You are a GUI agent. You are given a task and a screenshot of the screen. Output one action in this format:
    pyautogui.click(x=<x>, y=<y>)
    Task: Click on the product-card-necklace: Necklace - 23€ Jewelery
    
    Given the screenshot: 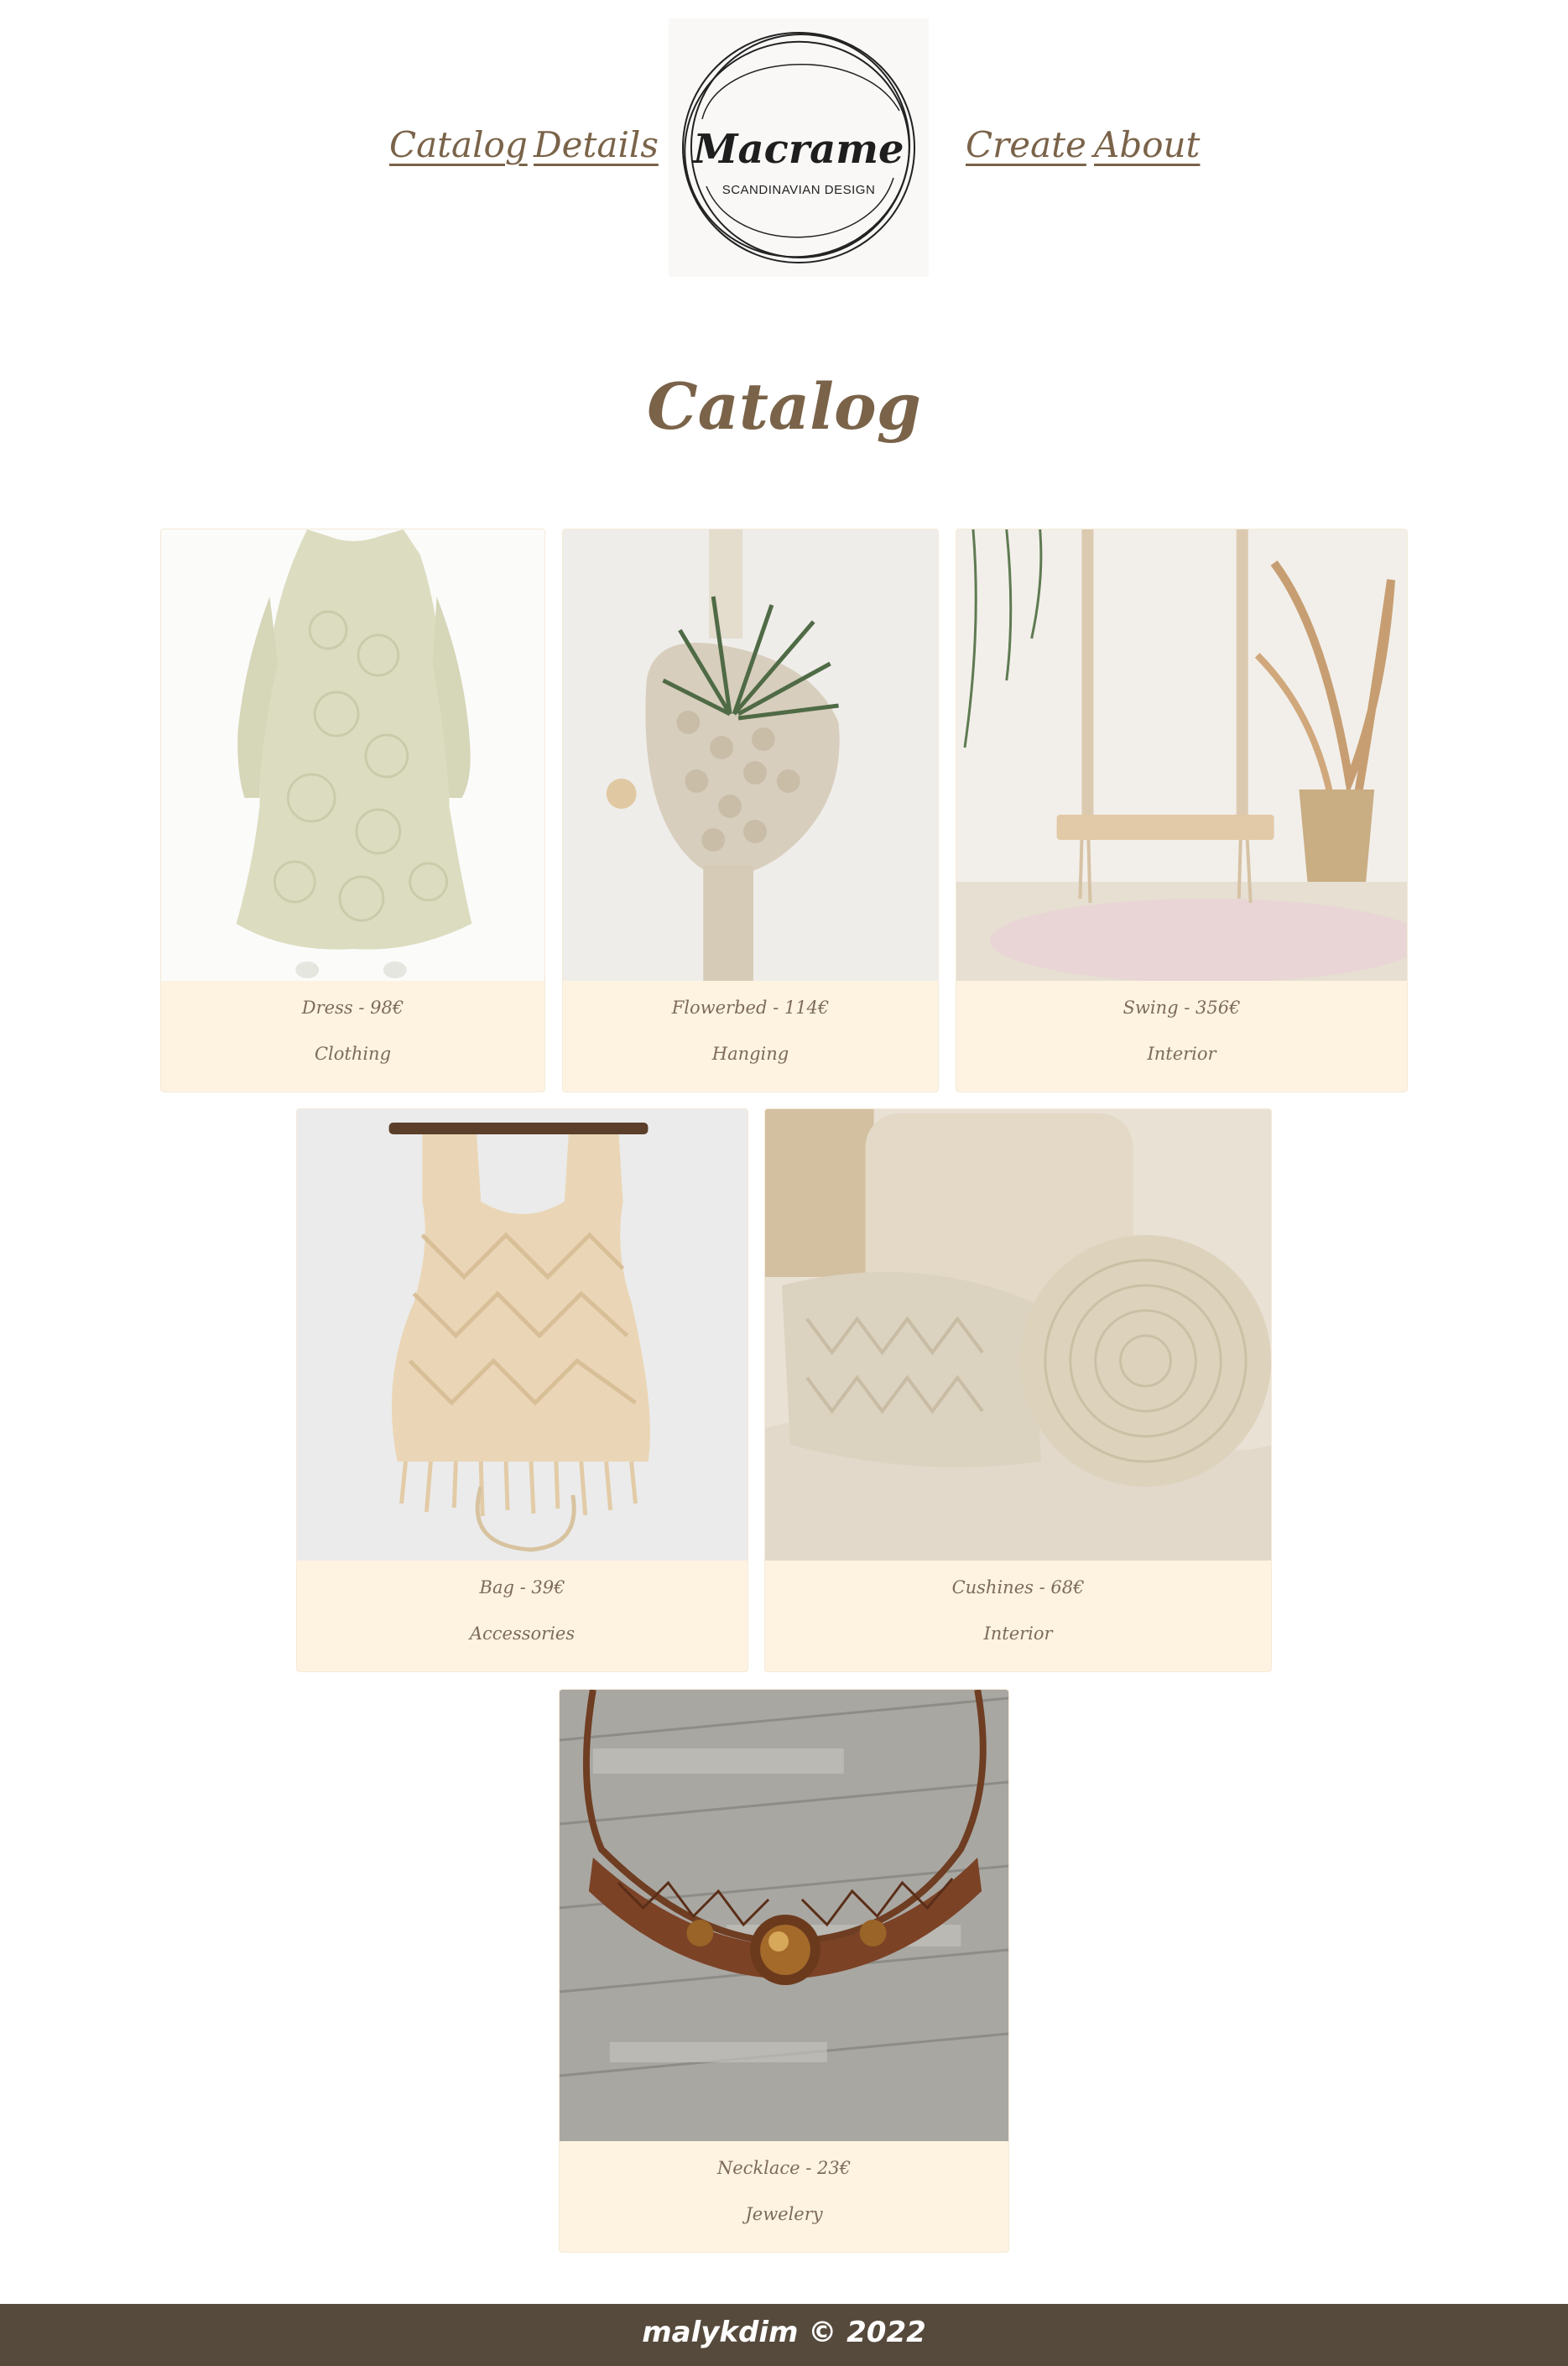 What is the action you would take?
    pyautogui.click(x=784, y=1971)
    